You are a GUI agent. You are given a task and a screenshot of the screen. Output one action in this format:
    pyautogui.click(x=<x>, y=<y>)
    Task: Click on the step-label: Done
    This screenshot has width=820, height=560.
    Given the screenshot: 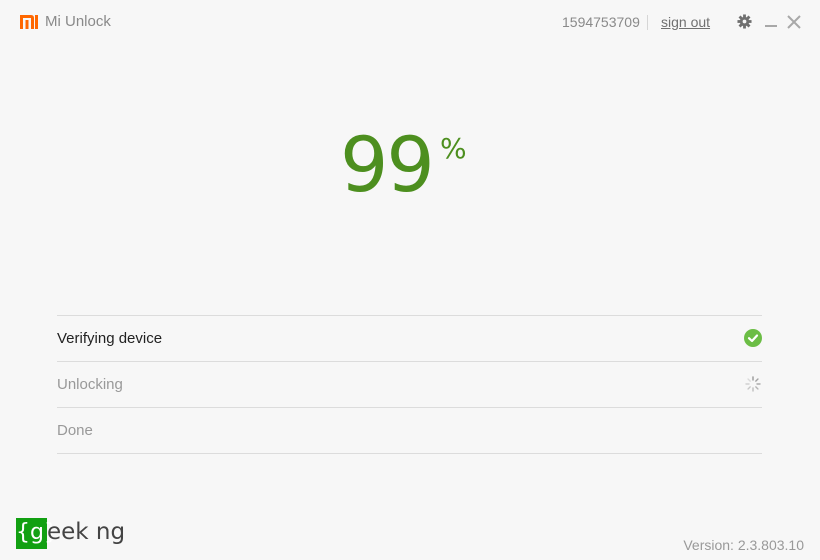 What is the action you would take?
    pyautogui.click(x=75, y=430)
    